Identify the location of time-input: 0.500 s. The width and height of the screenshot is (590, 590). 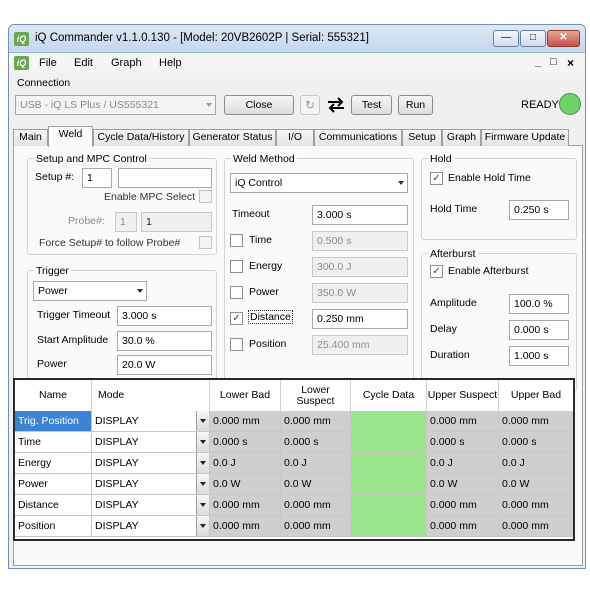
(360, 241).